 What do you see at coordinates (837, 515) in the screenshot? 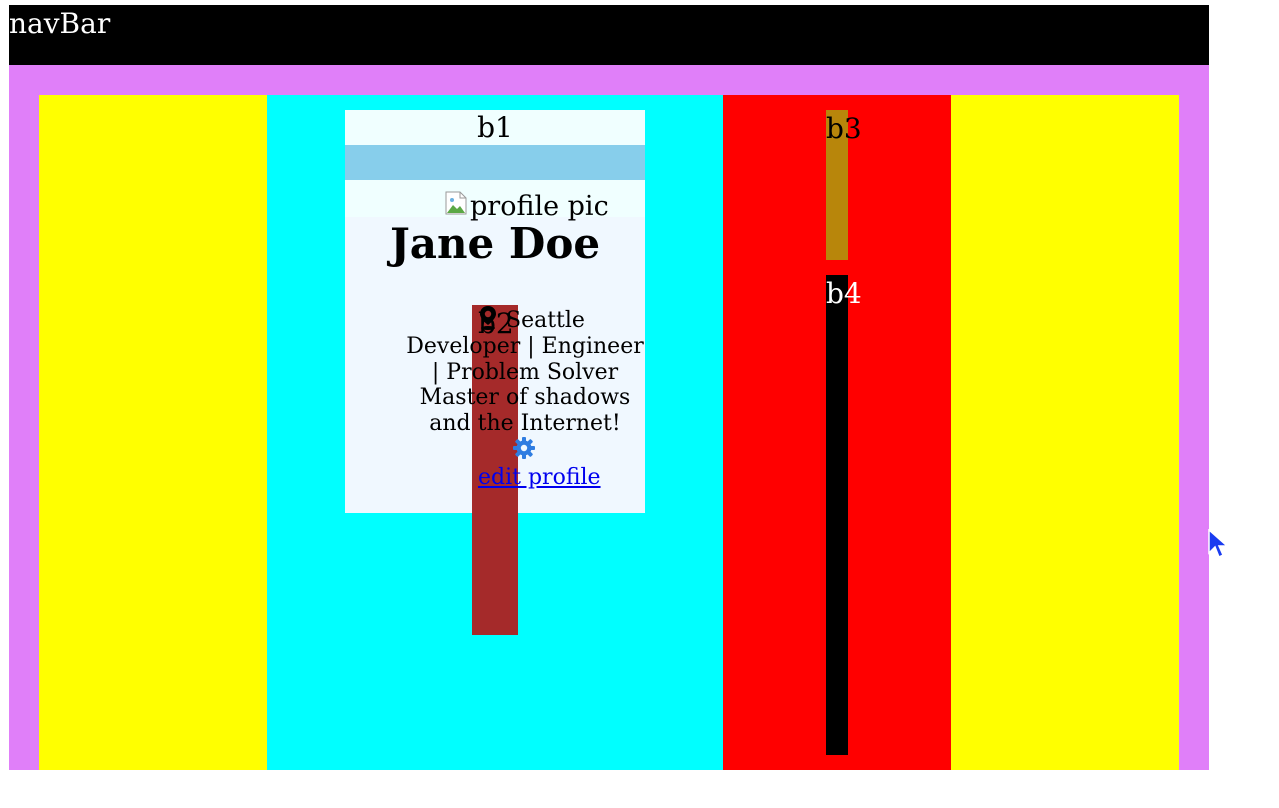
I see `block-b4` at bounding box center [837, 515].